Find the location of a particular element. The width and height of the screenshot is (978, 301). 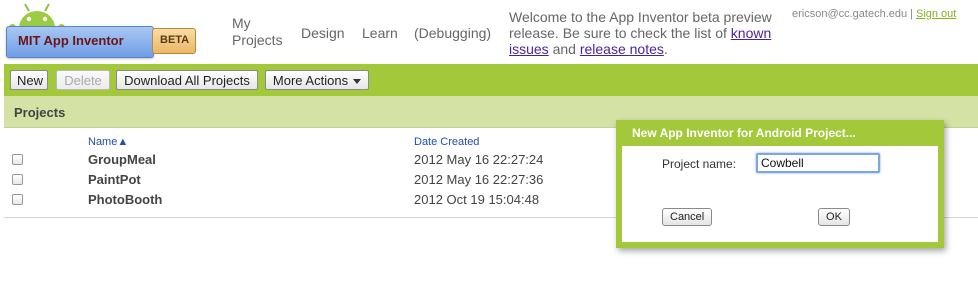

project-name: PaintPot is located at coordinates (114, 179).